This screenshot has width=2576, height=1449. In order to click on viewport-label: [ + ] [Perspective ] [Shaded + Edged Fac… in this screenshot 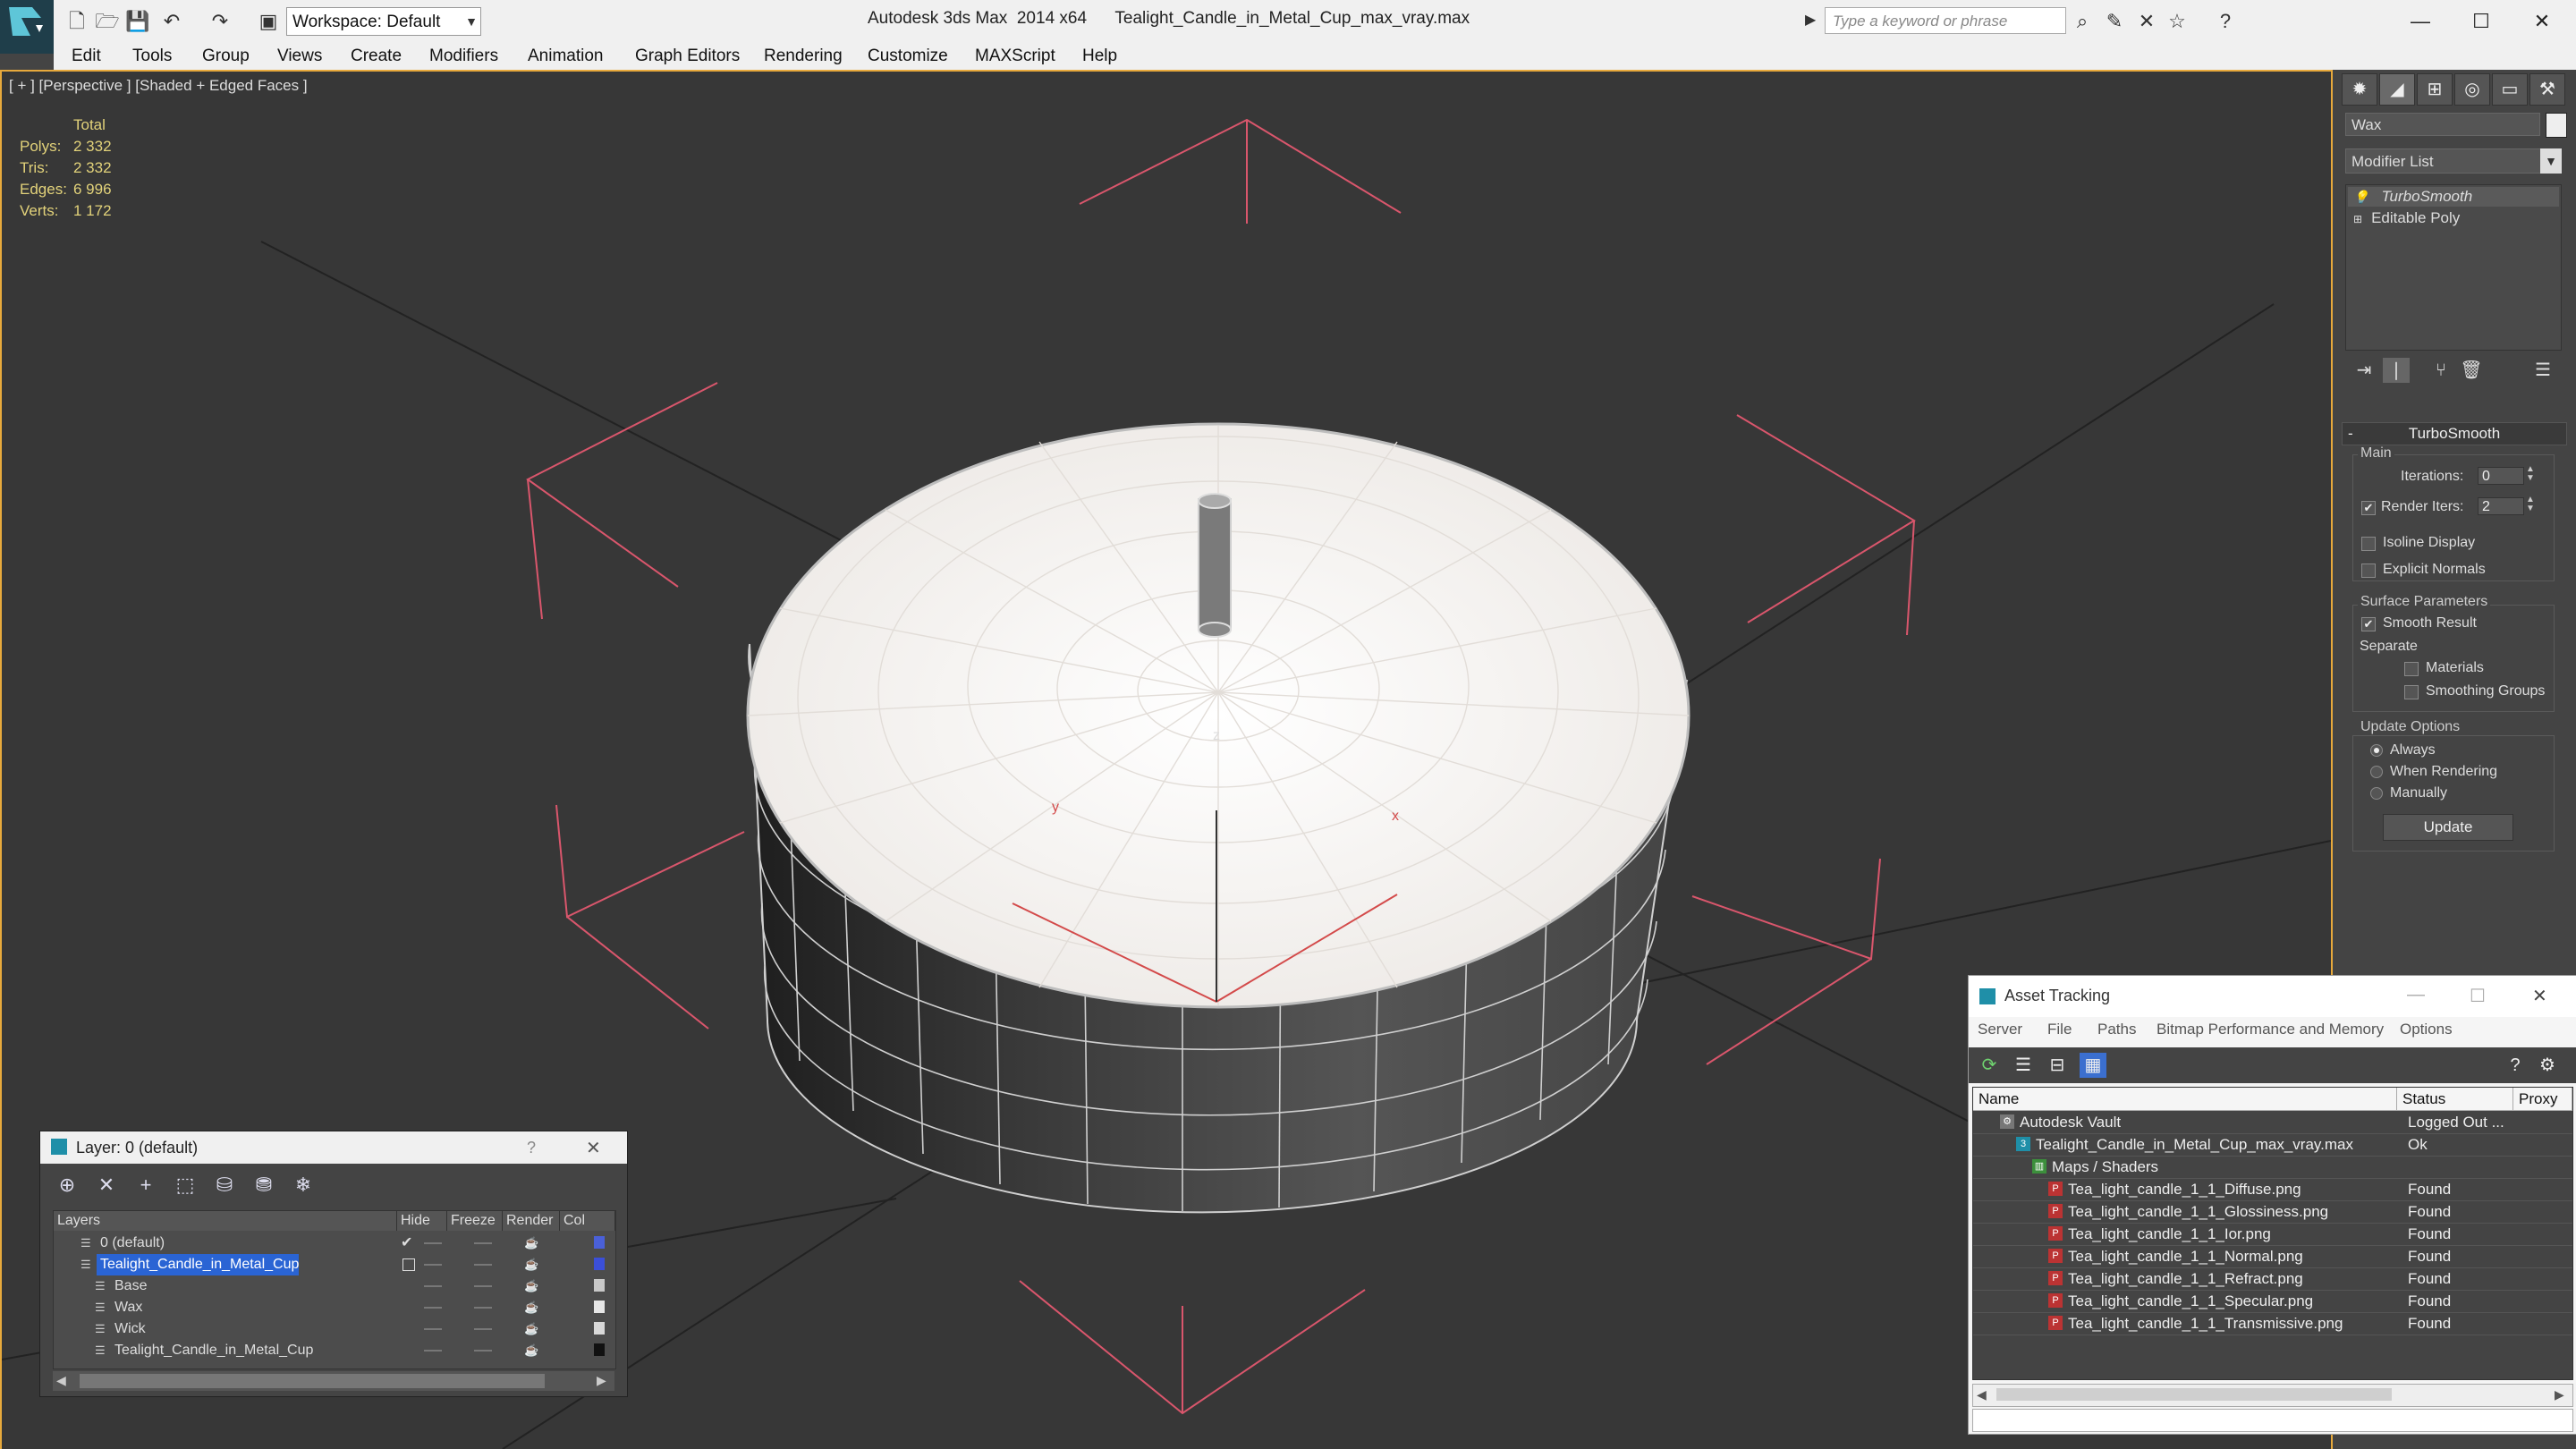, I will do `click(158, 86)`.